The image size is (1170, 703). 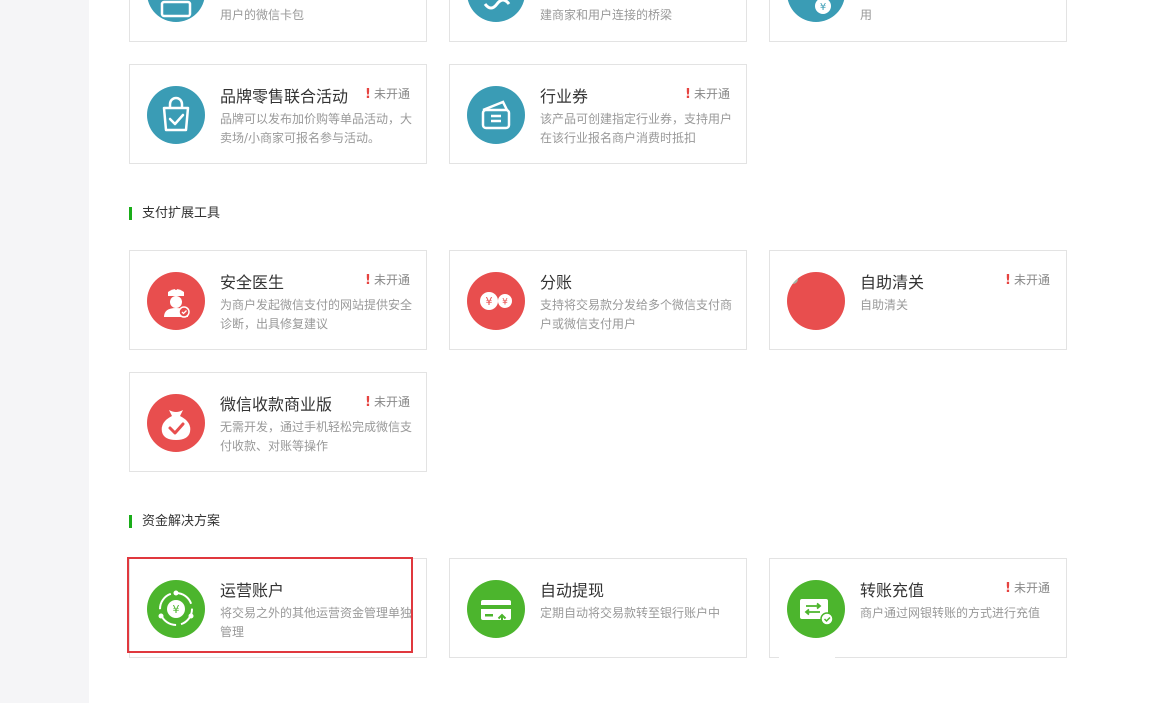 I want to click on card-auto-withdraw: 自动提现 定期自动将交易款转至银行账户中, so click(x=598, y=608).